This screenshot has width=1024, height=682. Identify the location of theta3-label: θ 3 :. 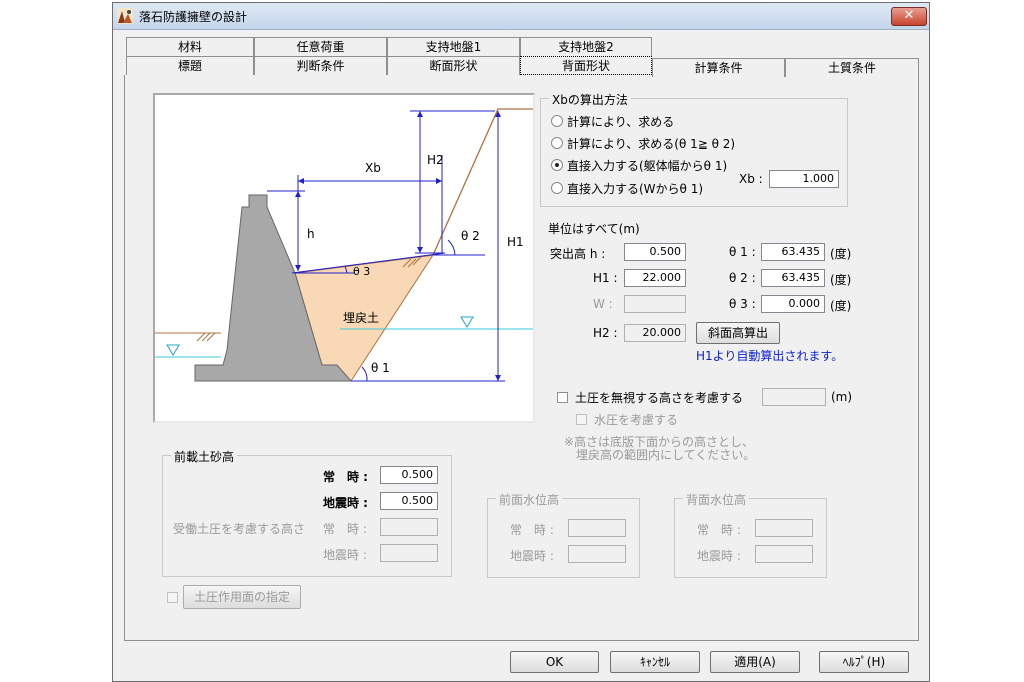
(742, 304).